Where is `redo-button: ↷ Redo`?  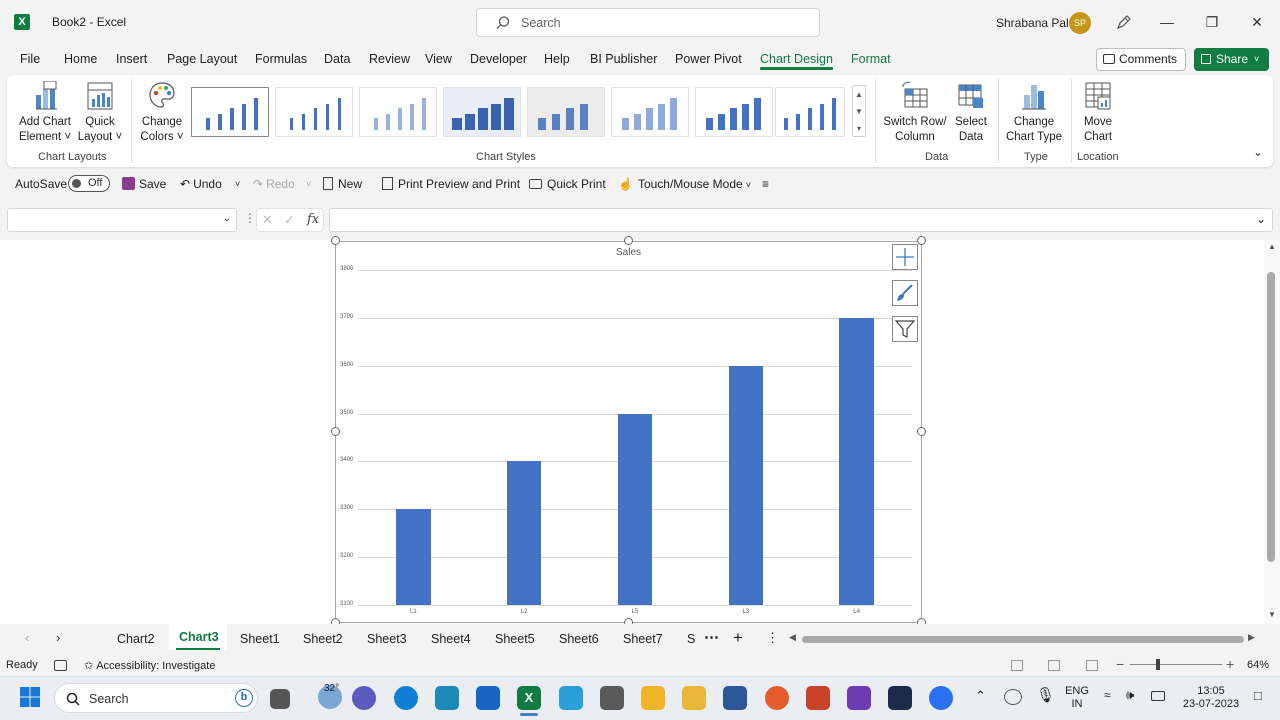
redo-button: ↷ Redo is located at coordinates (274, 184).